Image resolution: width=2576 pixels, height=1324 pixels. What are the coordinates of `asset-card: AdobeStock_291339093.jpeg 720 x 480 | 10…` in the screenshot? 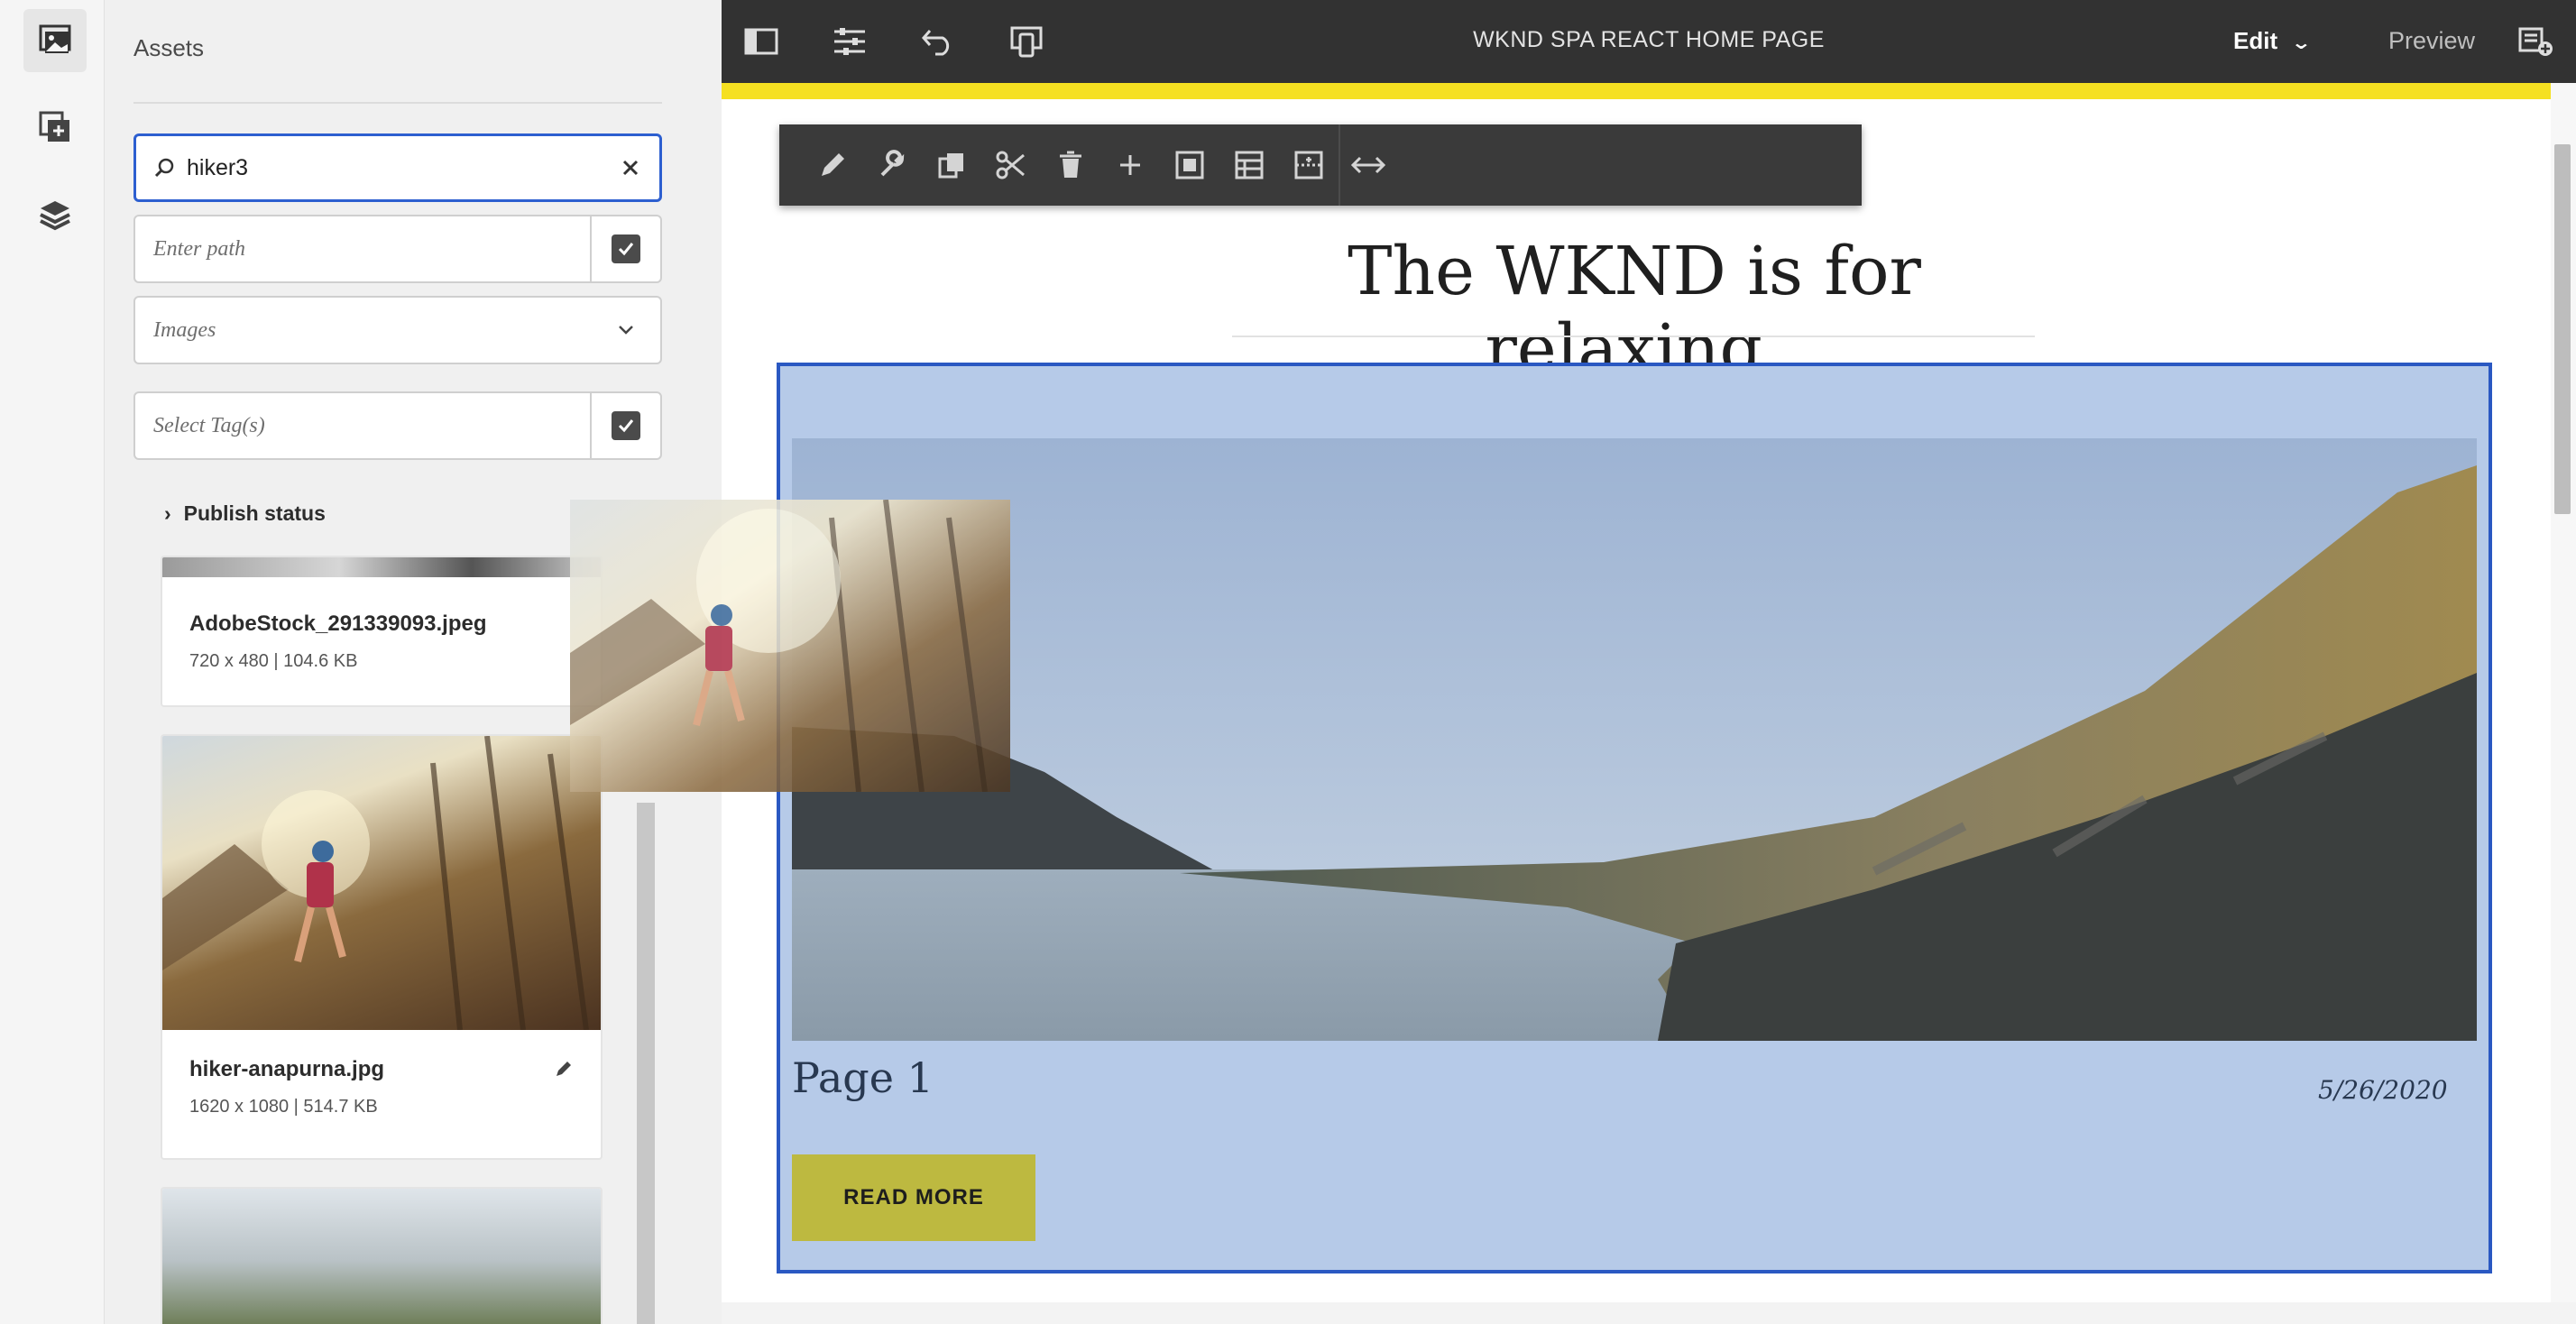 It's located at (382, 631).